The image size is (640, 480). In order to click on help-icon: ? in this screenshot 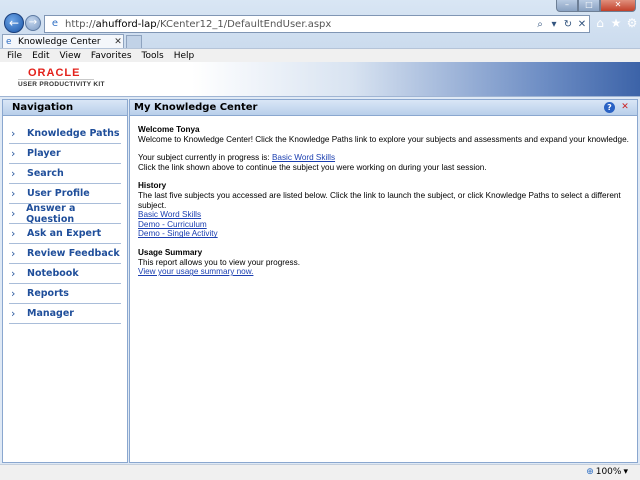, I will do `click(609, 107)`.